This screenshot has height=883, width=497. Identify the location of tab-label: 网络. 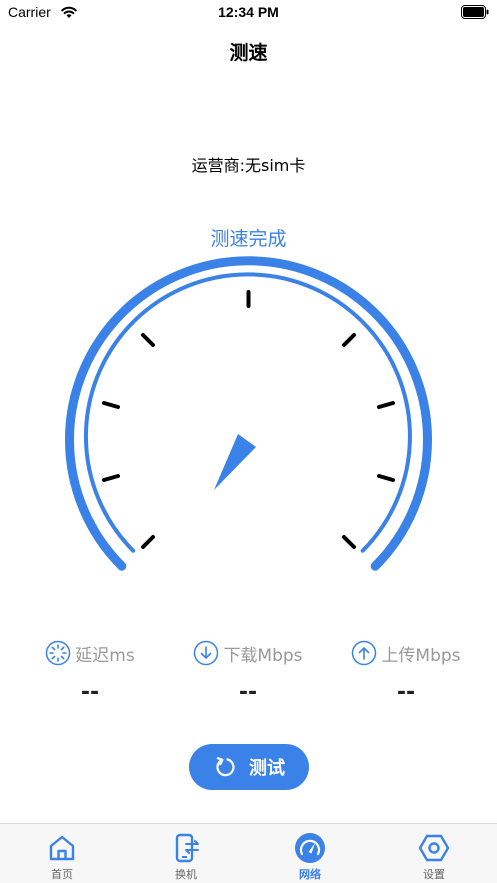
(310, 874).